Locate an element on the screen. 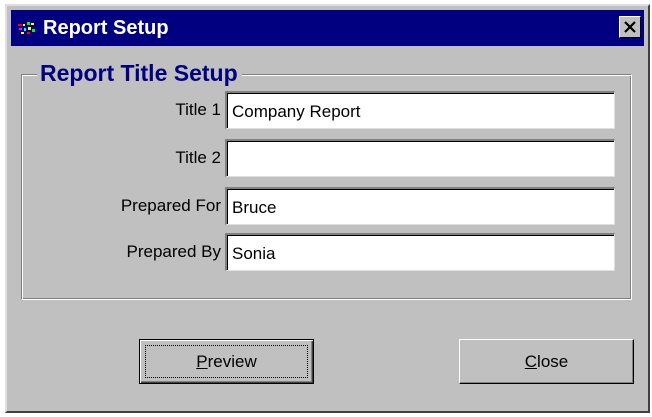 This screenshot has width=652, height=417. window-title: Report Setup is located at coordinates (106, 28).